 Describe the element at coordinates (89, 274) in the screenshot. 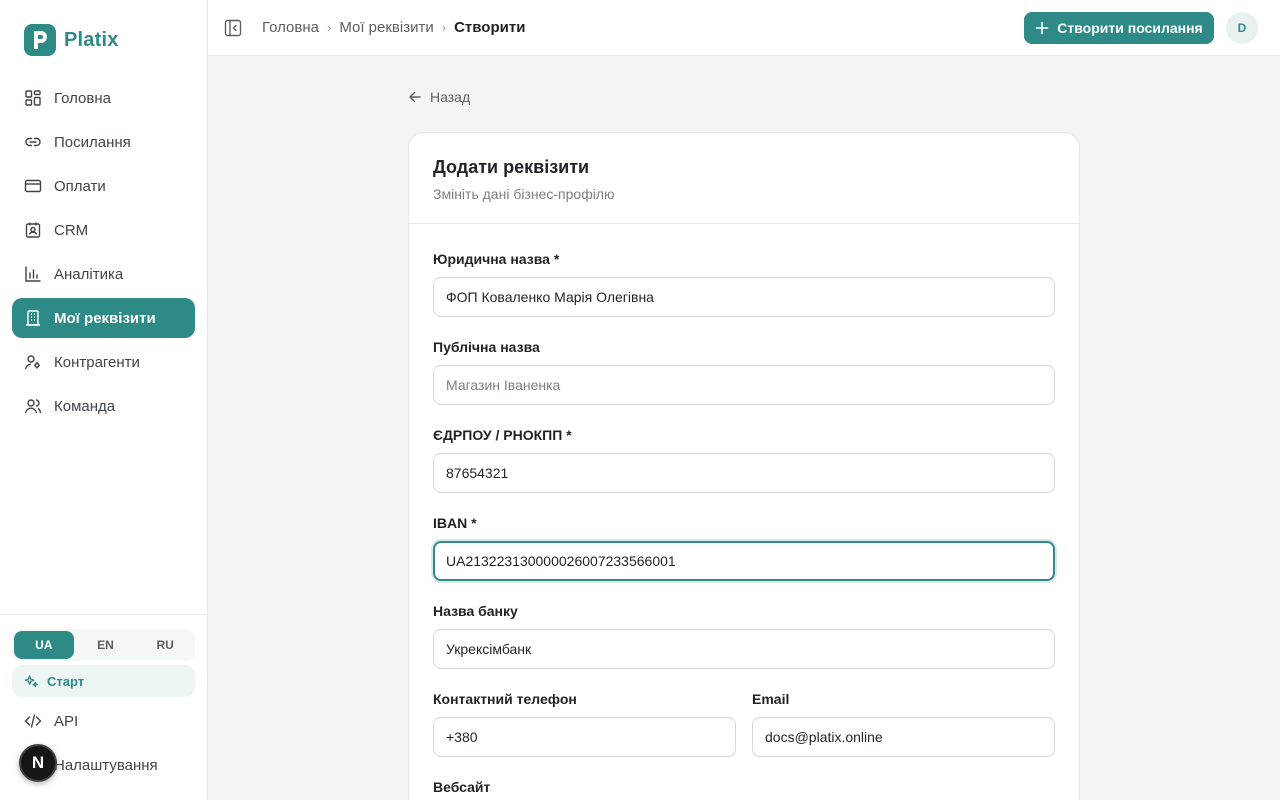

I see `sidebar-item-label: Аналітика` at that location.